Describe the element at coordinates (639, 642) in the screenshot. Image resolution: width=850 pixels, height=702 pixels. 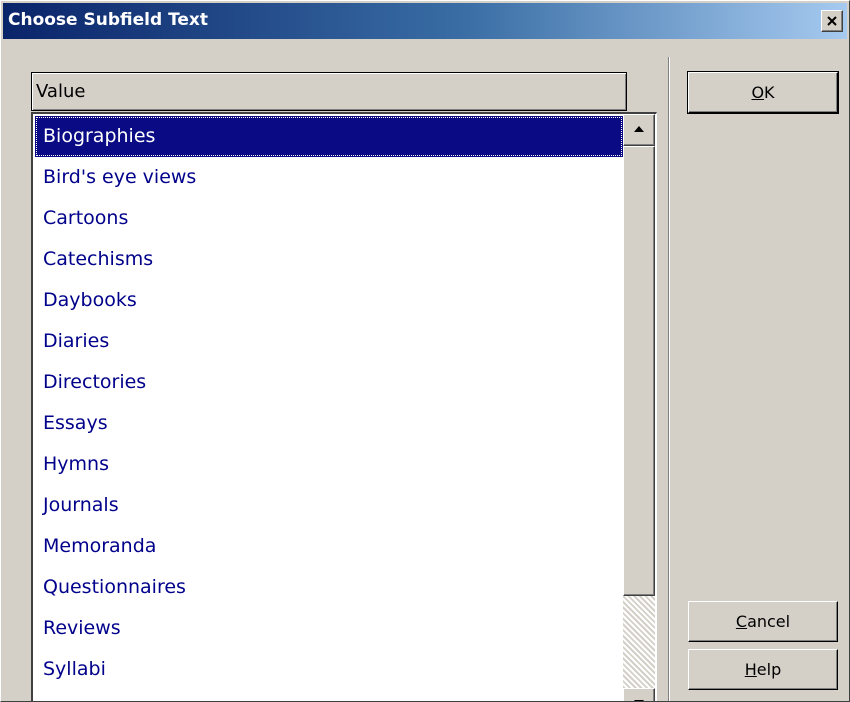
I see `scroll-track` at that location.